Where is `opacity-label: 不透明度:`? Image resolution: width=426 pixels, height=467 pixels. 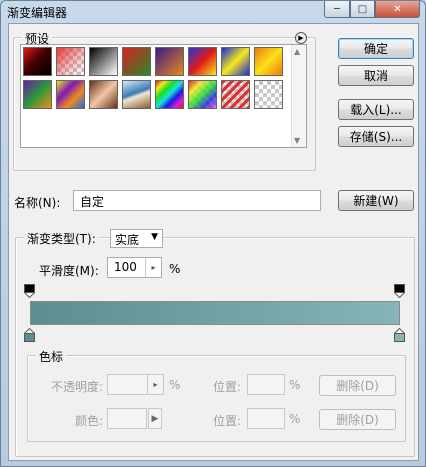
opacity-label: 不透明度: is located at coordinates (77, 387).